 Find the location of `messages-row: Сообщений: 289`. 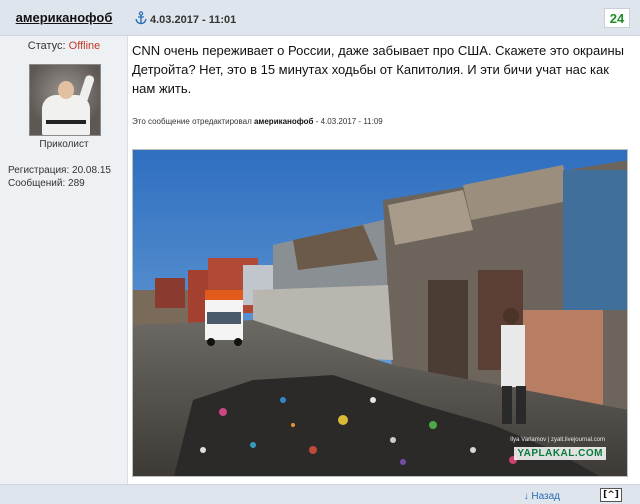

messages-row: Сообщений: 289 is located at coordinates (59, 183).